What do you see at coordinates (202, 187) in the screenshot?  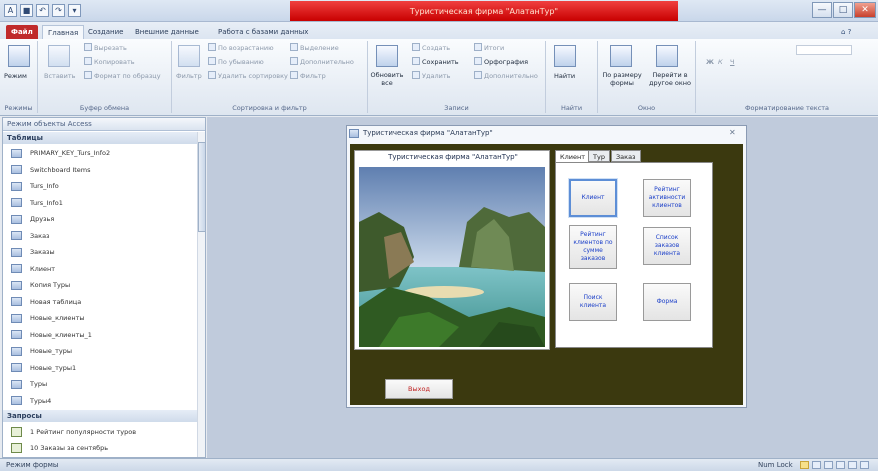 I see `nav-scrollbar-thumb` at bounding box center [202, 187].